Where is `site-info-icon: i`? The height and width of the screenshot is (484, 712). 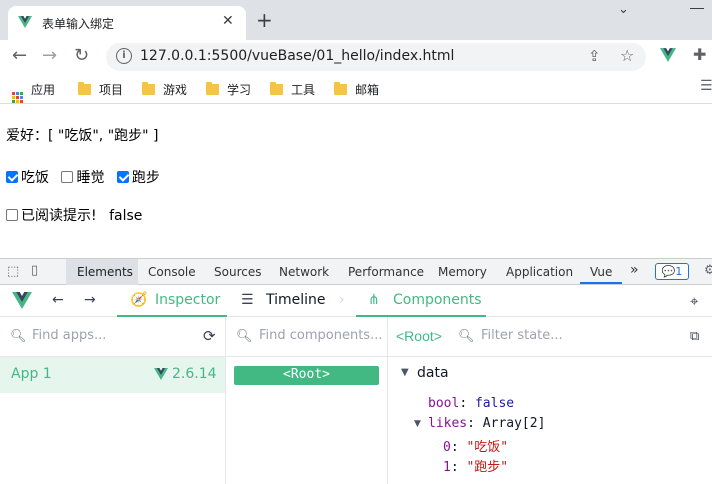 site-info-icon: i is located at coordinates (124, 56).